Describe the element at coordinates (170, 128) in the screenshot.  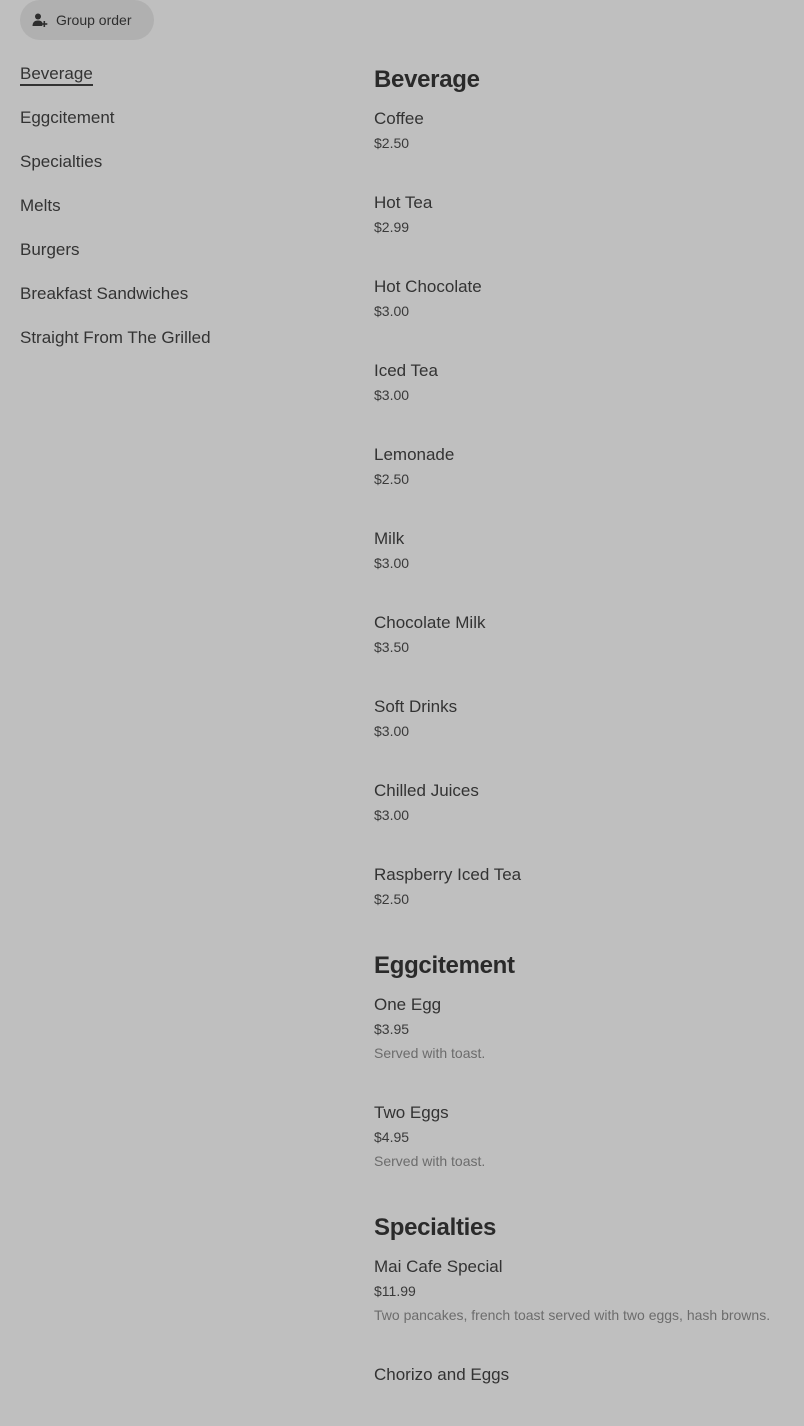
I see `sidebar-item-eggcitement: Eggcitement` at that location.